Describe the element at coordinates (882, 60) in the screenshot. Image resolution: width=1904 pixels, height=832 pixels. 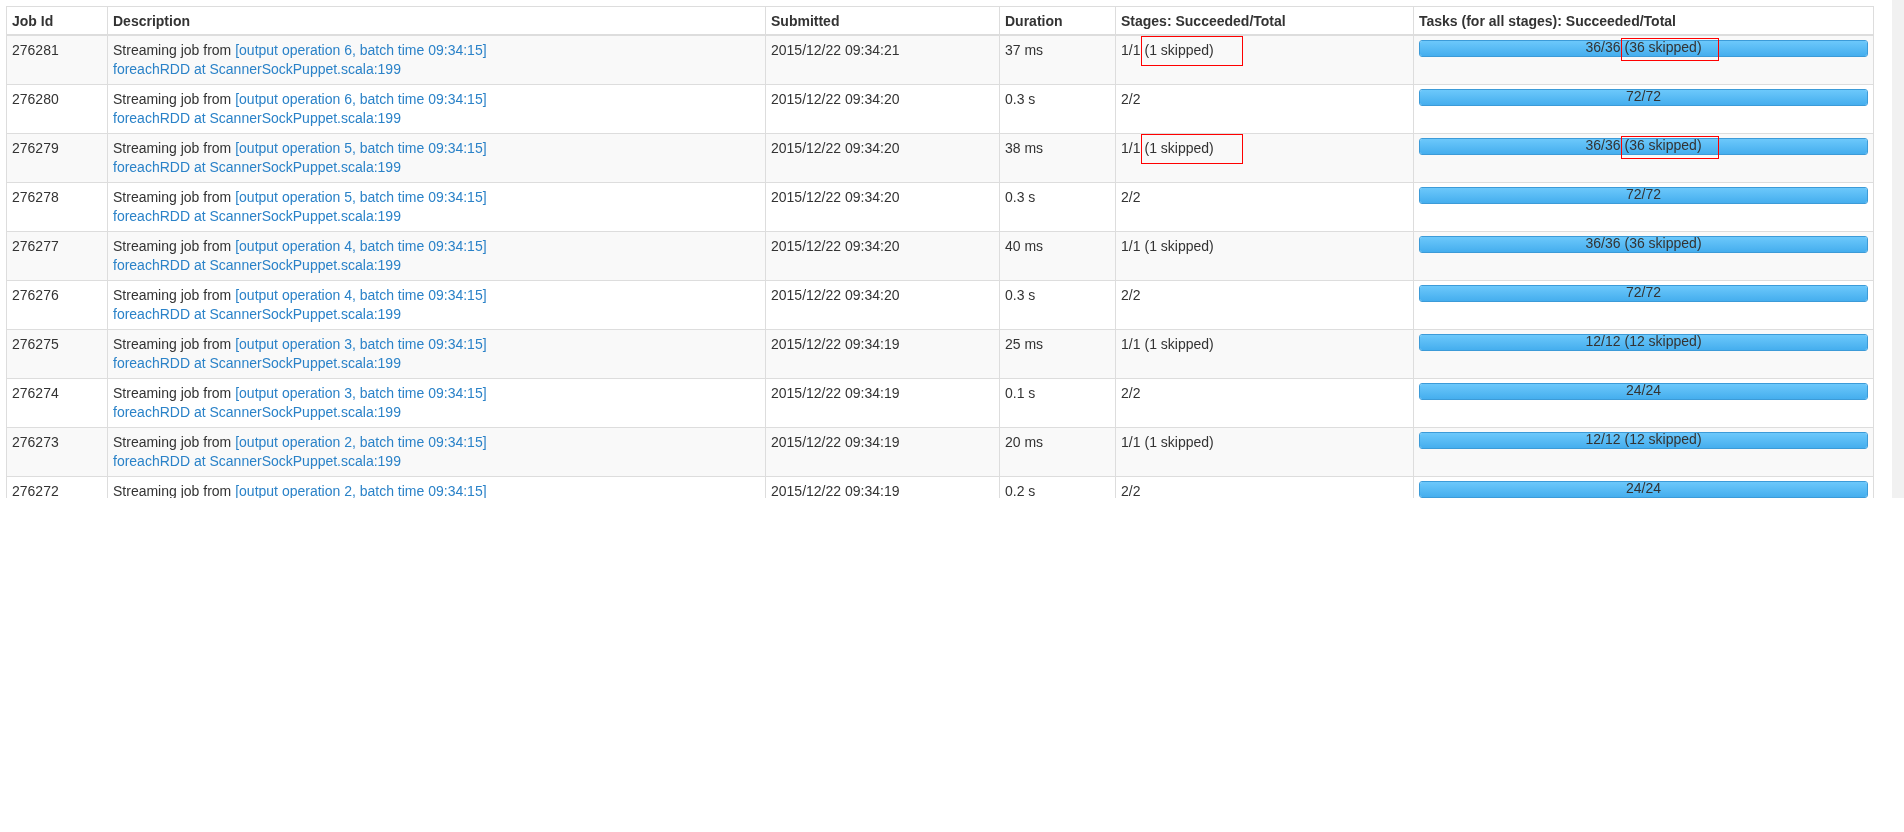
I see `table-cell: 2015/12/22 09:34:21` at that location.